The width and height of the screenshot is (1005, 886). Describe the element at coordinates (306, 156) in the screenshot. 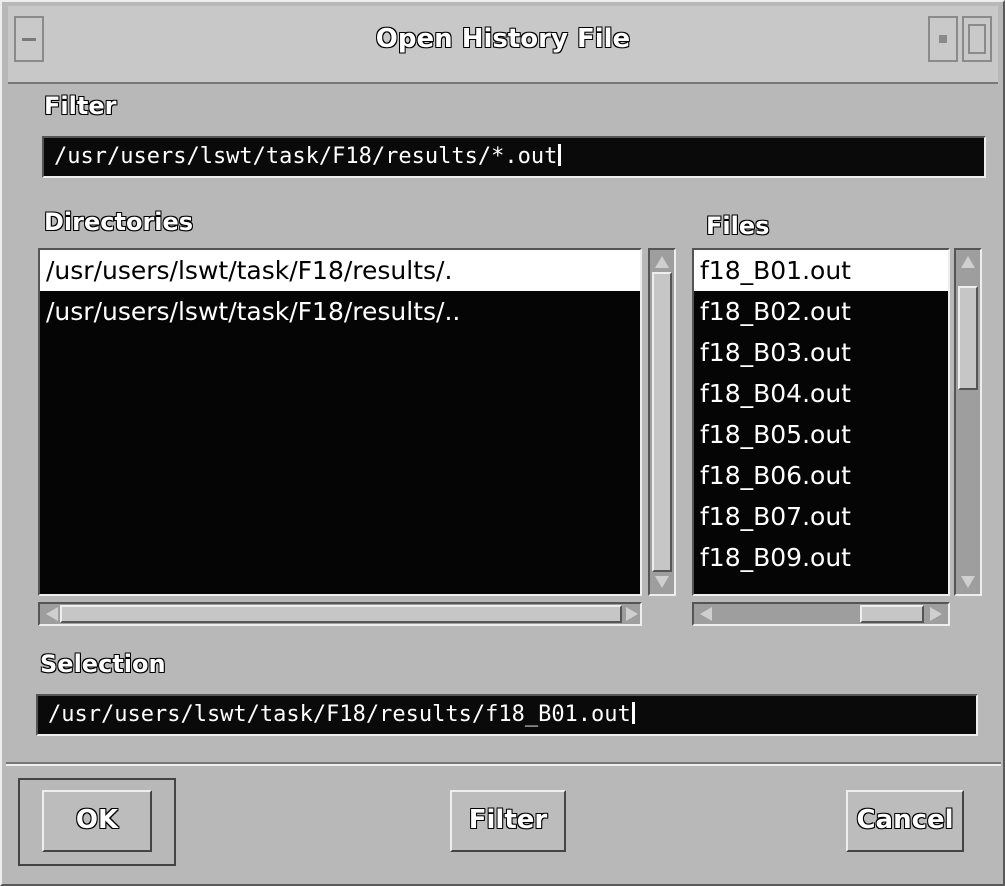

I see `filter-value: /usr/users/lswt/task/F18/results/*.out` at that location.